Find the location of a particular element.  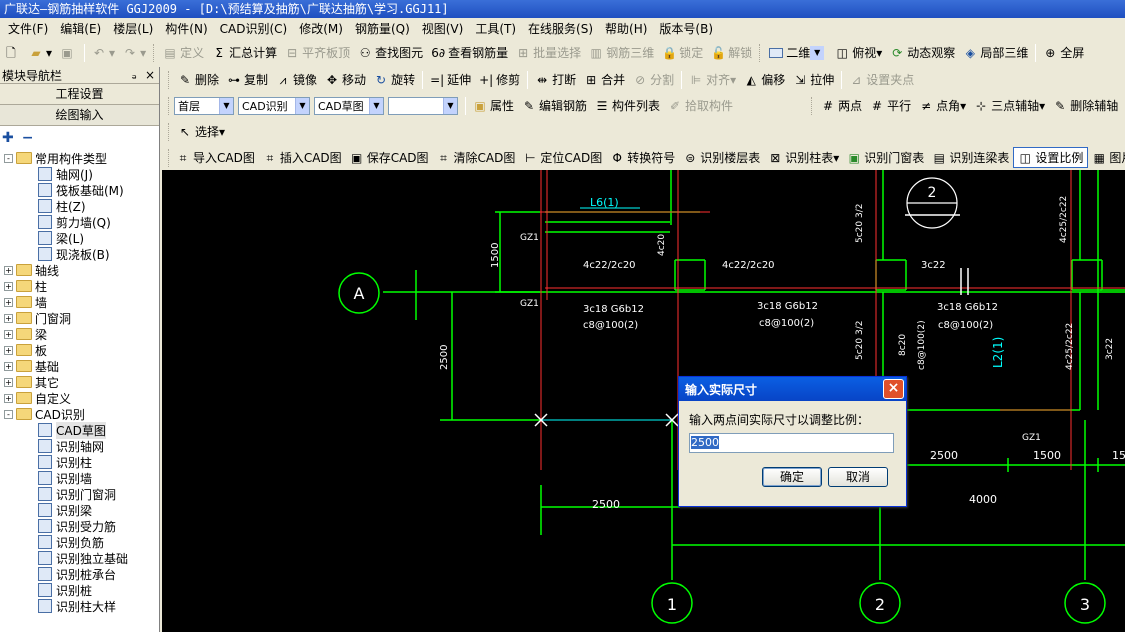

tree-item: 剪力墙(Q) is located at coordinates (79, 222).